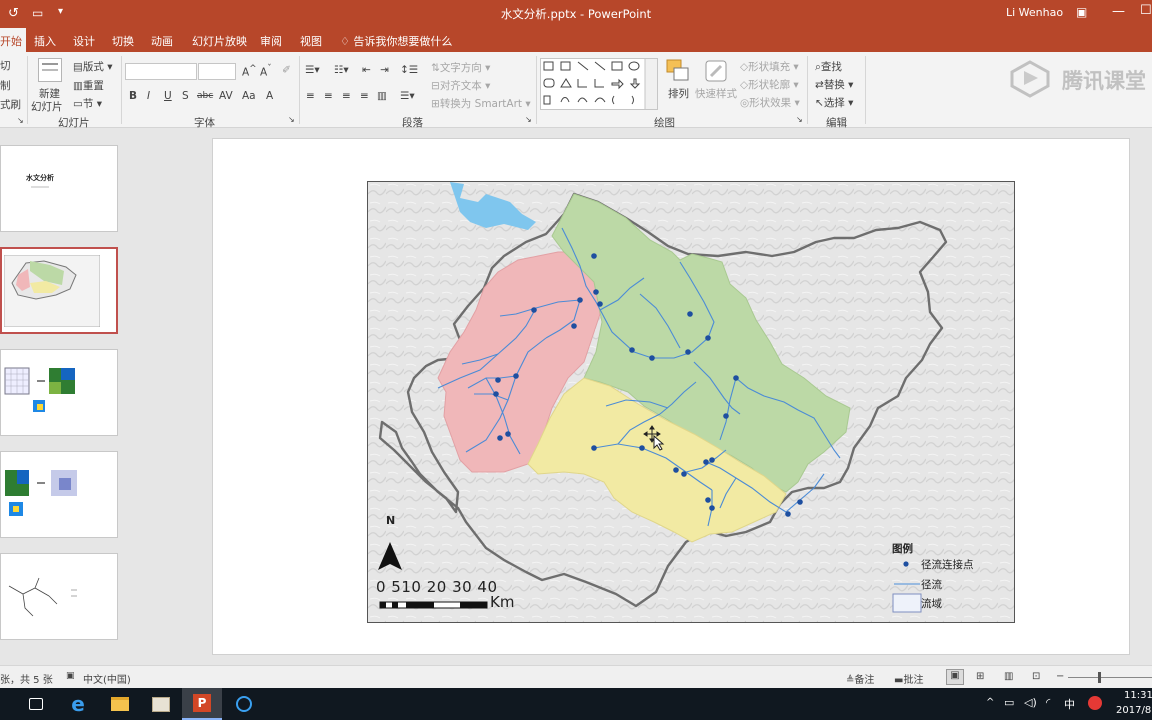 The height and width of the screenshot is (720, 1152). I want to click on justify-icon: ≡, so click(364, 96).